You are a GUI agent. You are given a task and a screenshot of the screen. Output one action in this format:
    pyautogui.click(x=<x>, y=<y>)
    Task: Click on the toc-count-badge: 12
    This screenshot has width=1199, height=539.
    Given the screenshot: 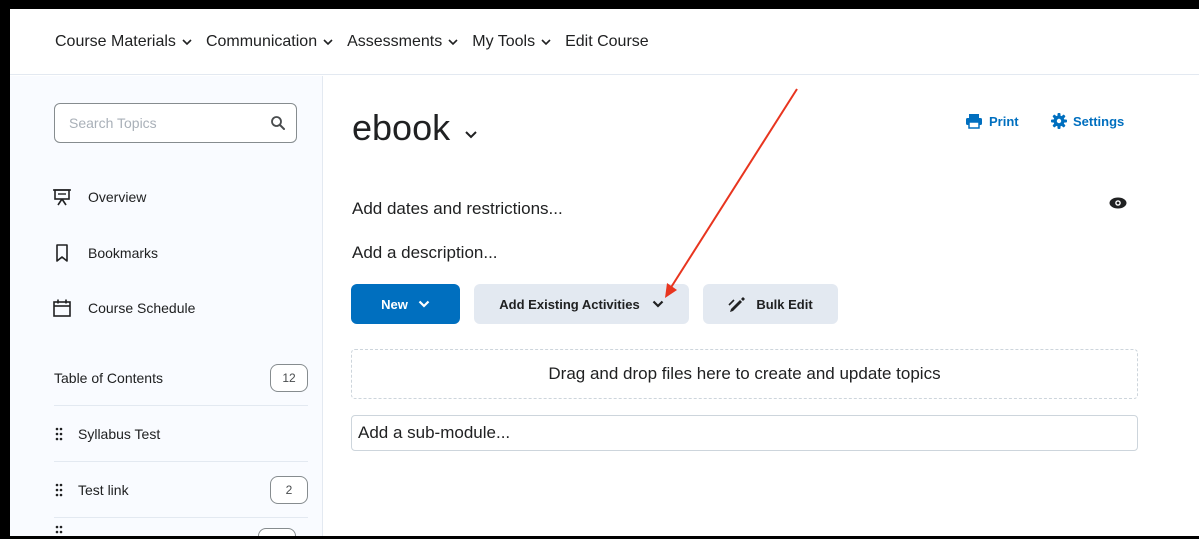 What is the action you would take?
    pyautogui.click(x=289, y=377)
    